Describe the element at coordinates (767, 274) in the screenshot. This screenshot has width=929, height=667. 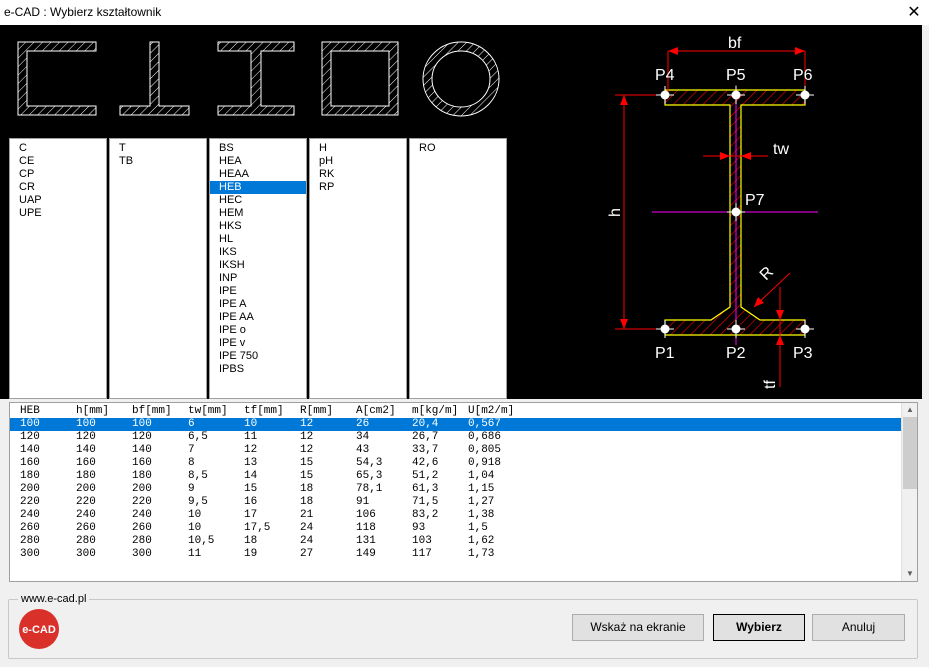
I see `dim-r-label: R` at that location.